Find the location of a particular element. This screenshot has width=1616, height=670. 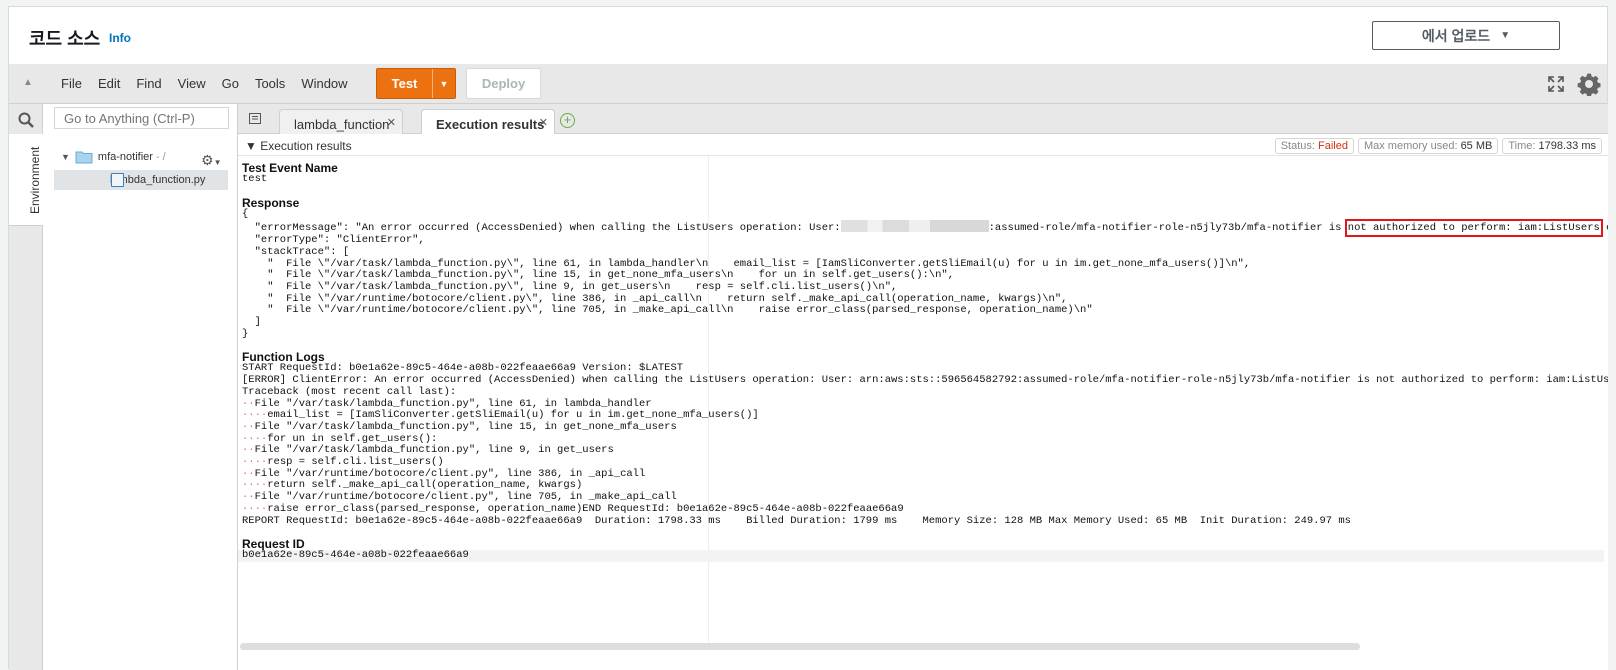

response-heading: Response is located at coordinates (271, 202).